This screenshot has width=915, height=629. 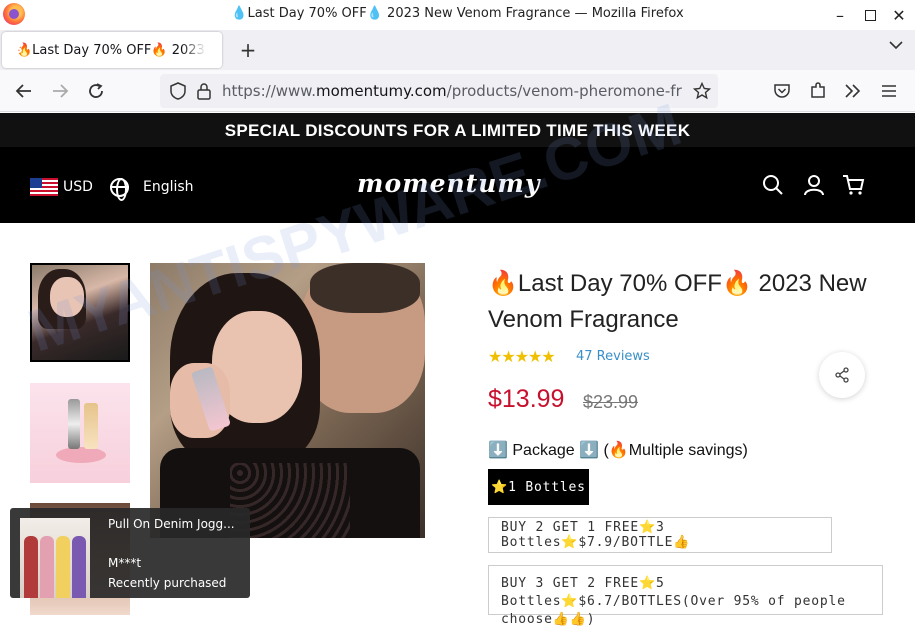 What do you see at coordinates (168, 187) in the screenshot?
I see `language-selector: English` at bounding box center [168, 187].